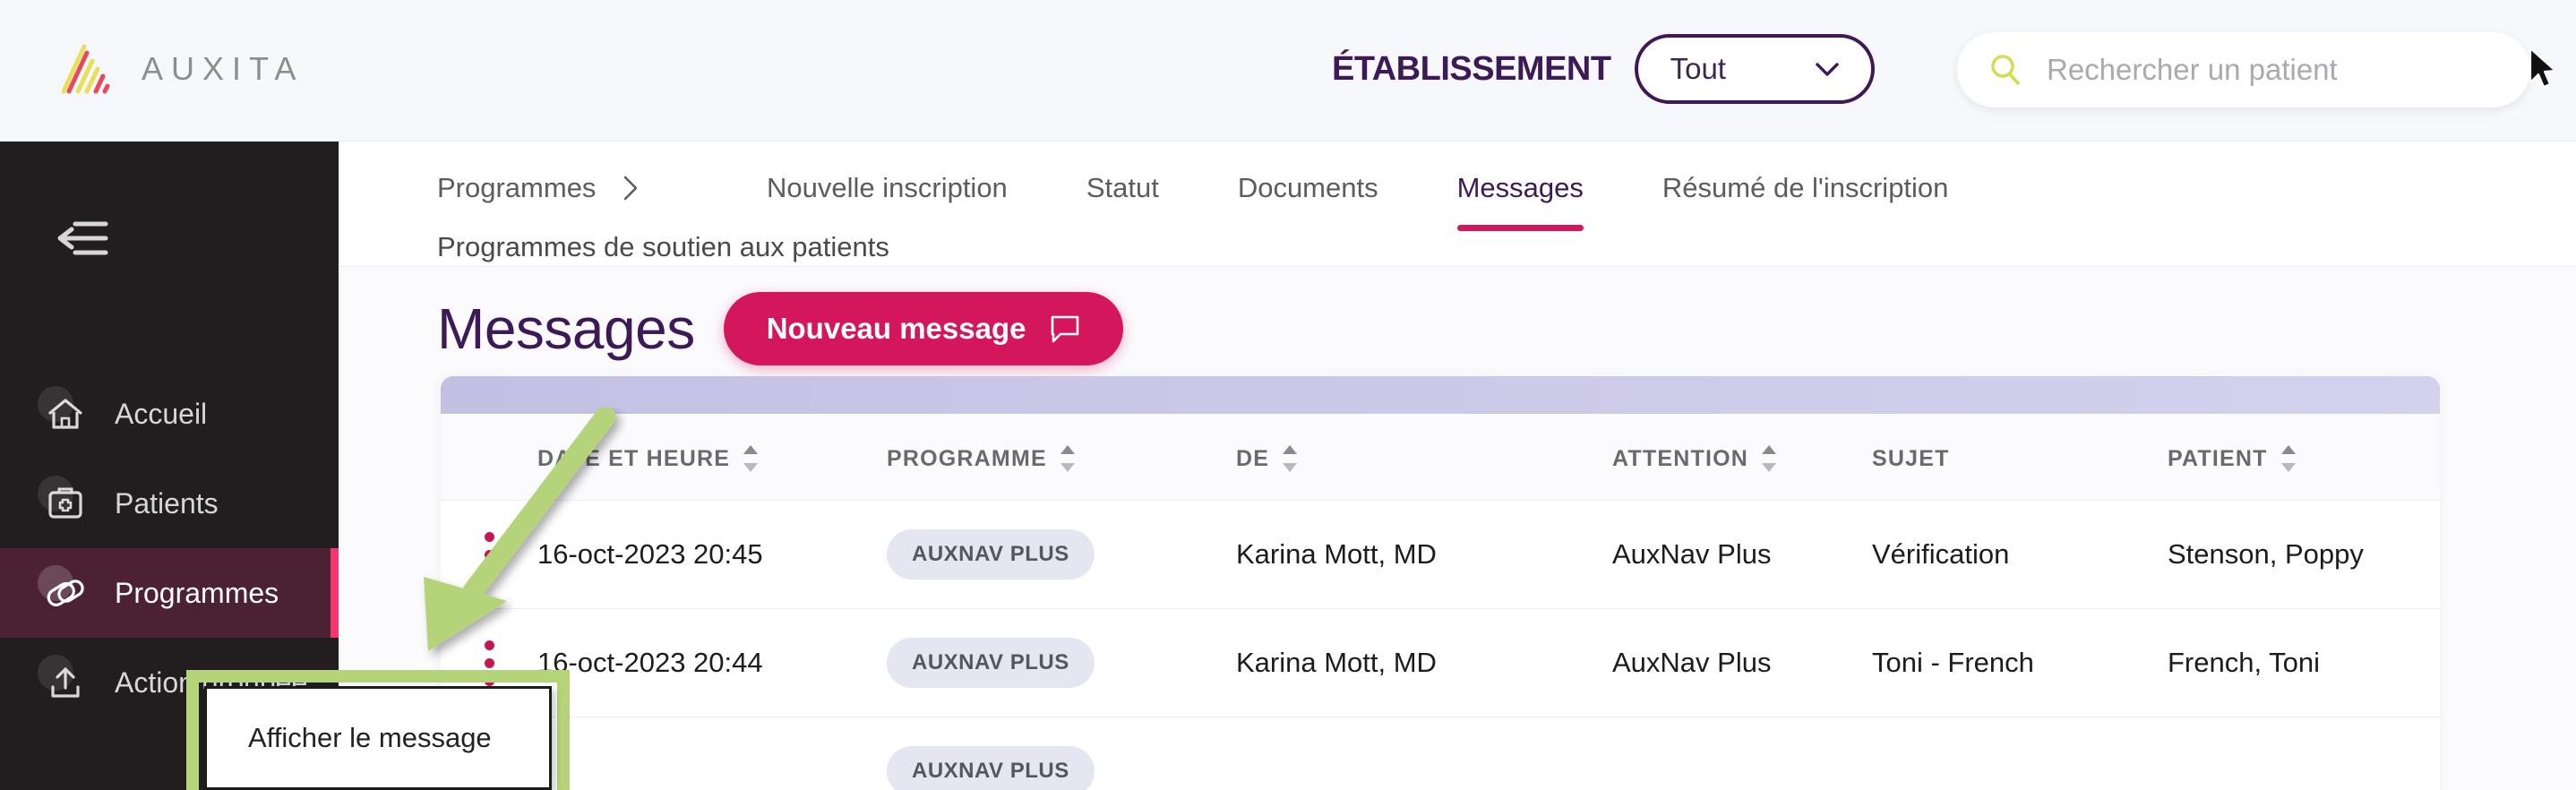 The height and width of the screenshot is (790, 2576). I want to click on chevron-right-icon, so click(631, 188).